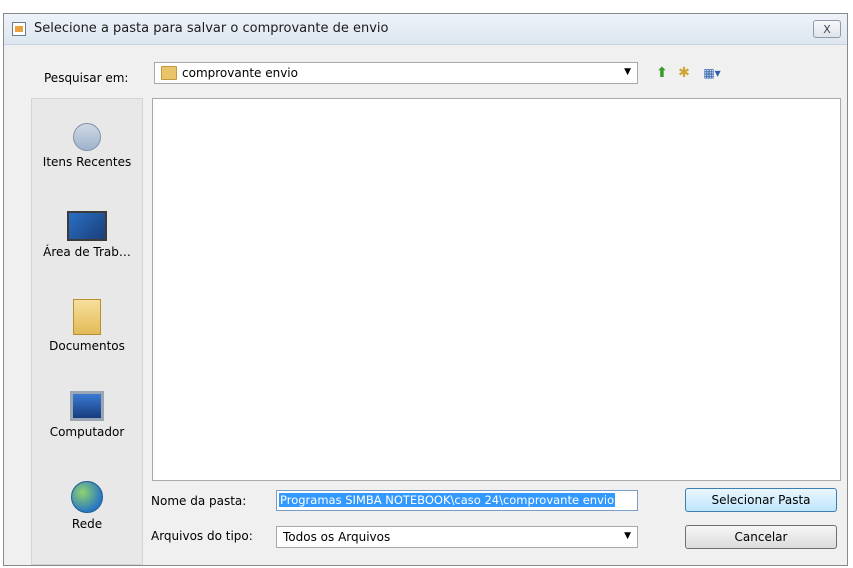 The image size is (853, 568). What do you see at coordinates (662, 73) in the screenshot?
I see `up-folder-icon: ⬆` at bounding box center [662, 73].